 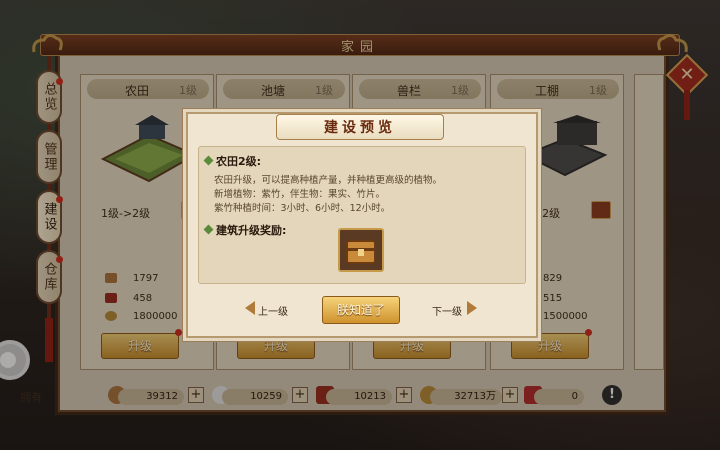 What do you see at coordinates (239, 161) in the screenshot?
I see `section-title: 农田2级:` at bounding box center [239, 161].